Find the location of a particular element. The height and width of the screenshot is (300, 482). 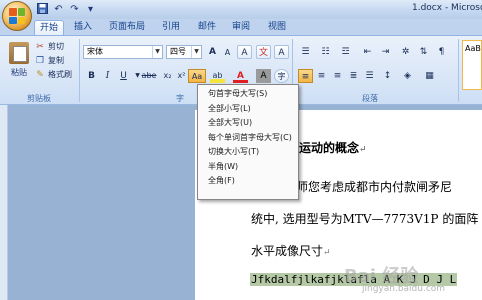

menu-item-toggle-case: 切换大小写(T) is located at coordinates (248, 152).